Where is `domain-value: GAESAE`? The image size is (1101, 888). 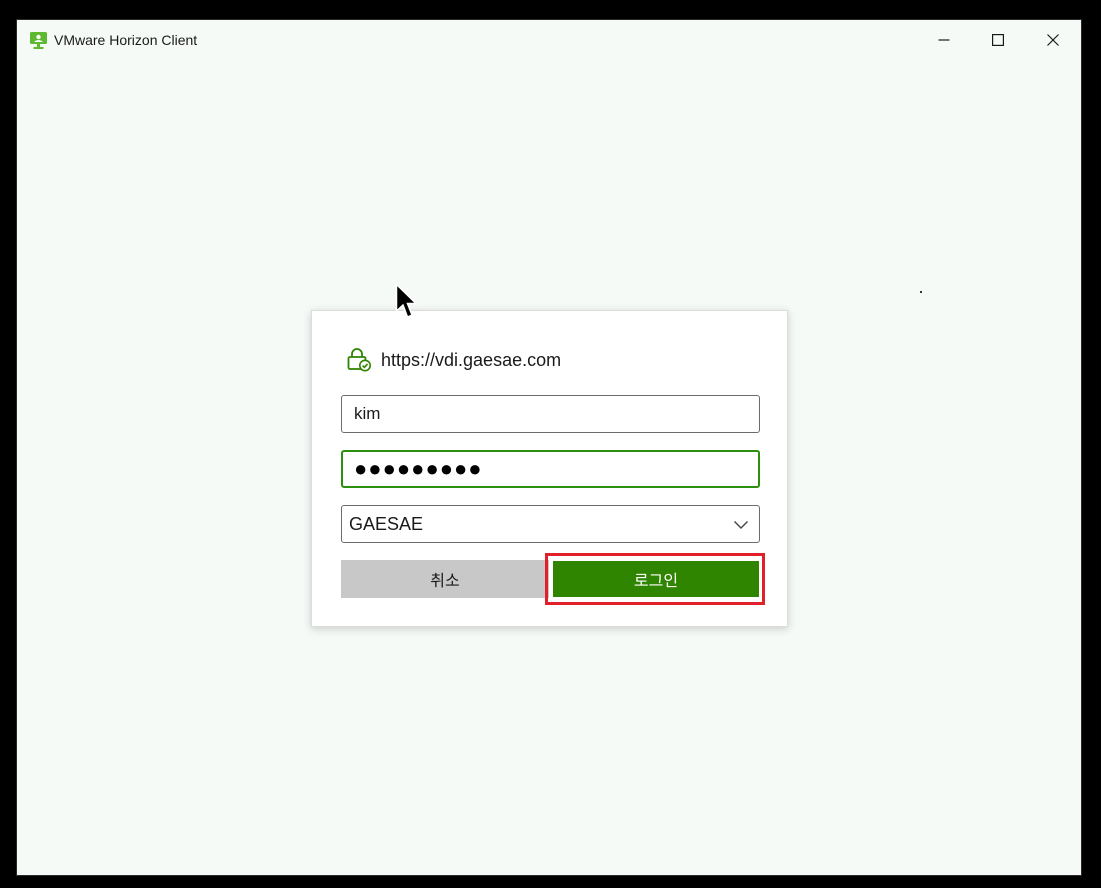
domain-value: GAESAE is located at coordinates (386, 524).